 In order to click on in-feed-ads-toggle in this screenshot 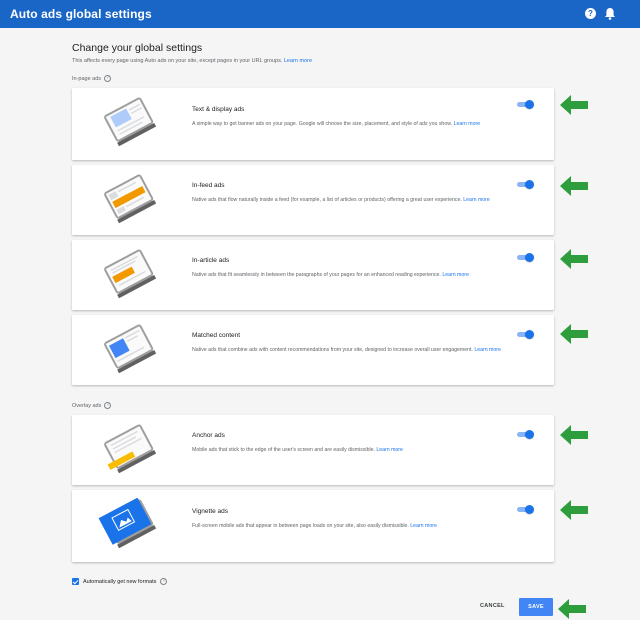, I will do `click(525, 184)`.